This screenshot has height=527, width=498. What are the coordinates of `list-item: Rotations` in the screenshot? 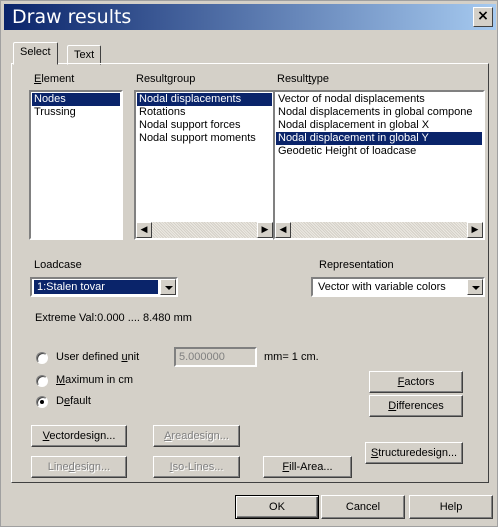 It's located at (204, 112).